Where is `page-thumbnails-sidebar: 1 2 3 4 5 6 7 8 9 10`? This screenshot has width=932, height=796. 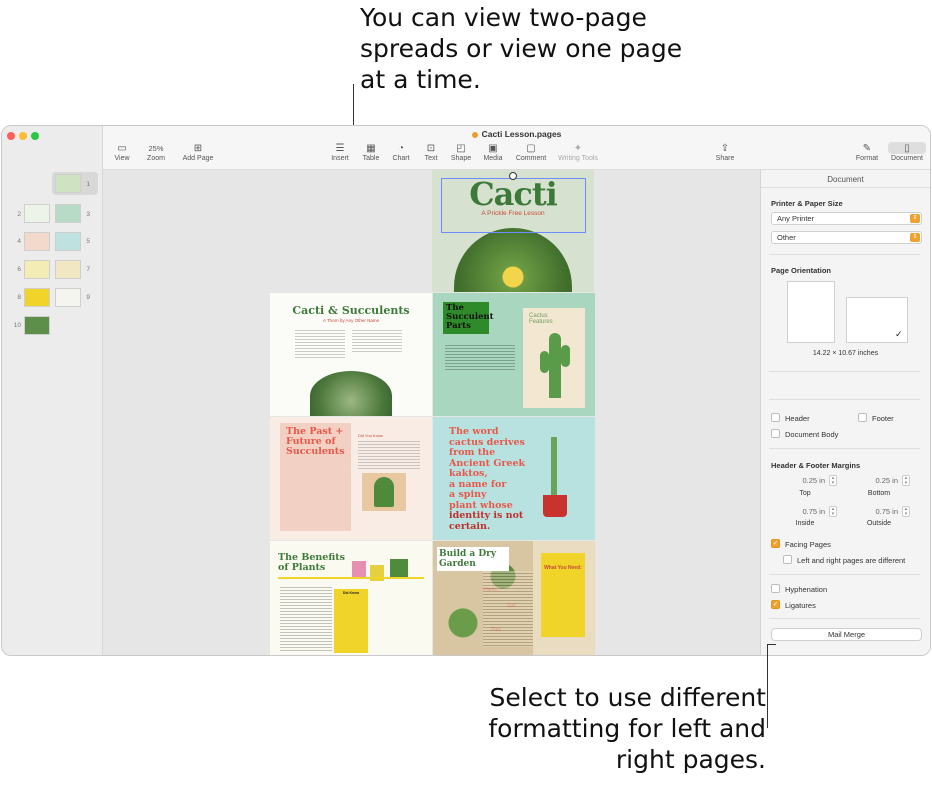
page-thumbnails-sidebar: 1 2 3 4 5 6 7 8 9 10 is located at coordinates (52, 390).